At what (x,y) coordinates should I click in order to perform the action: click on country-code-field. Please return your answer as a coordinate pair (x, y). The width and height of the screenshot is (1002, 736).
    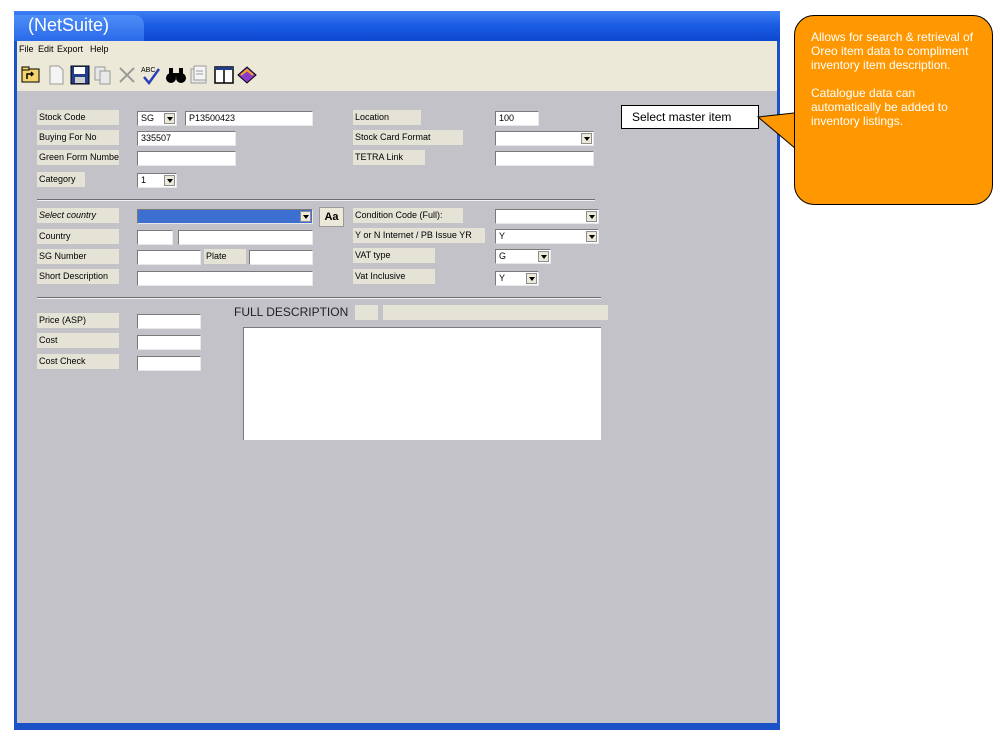
    Looking at the image, I should click on (155, 237).